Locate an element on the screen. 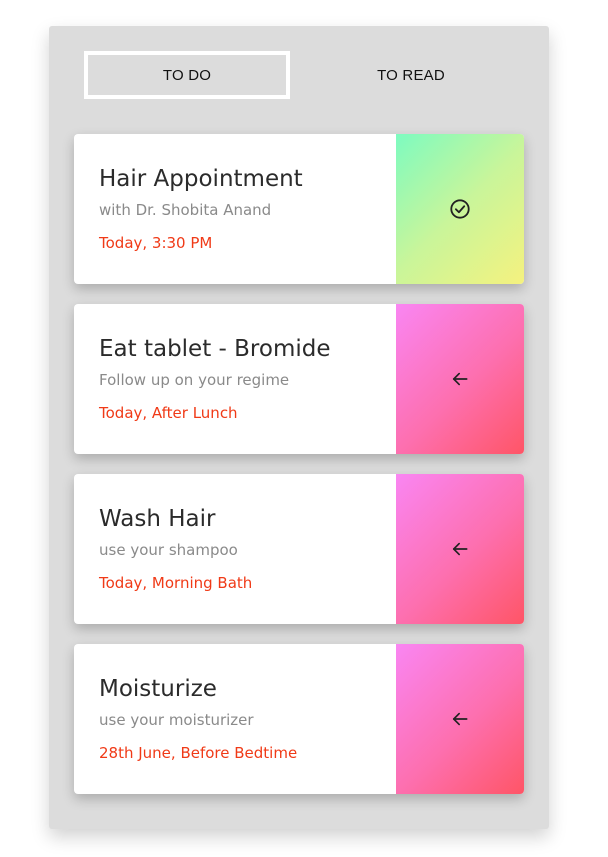 This screenshot has height=857, width=608. task-title: Hair Appointment is located at coordinates (201, 179).